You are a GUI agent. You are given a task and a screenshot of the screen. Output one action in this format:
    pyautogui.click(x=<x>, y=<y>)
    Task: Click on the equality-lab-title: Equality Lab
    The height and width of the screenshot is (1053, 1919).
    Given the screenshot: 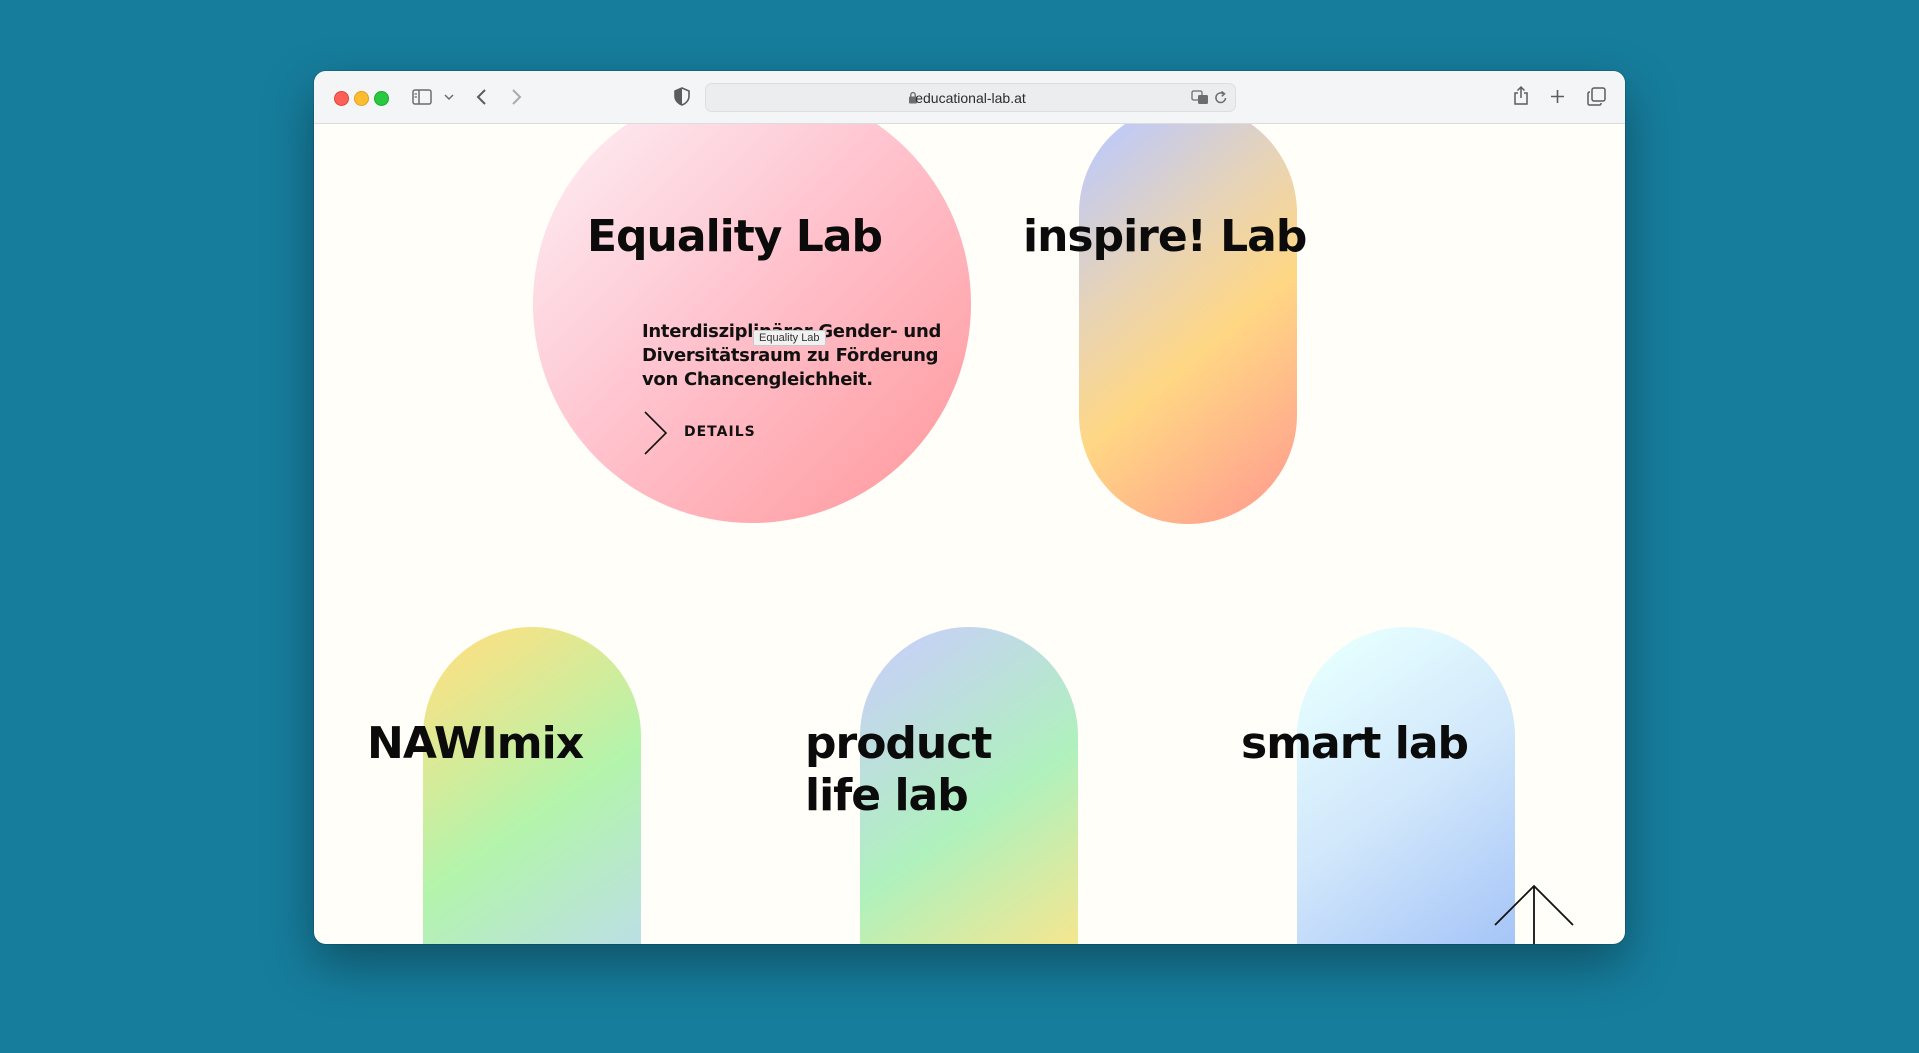 What is the action you would take?
    pyautogui.click(x=735, y=237)
    